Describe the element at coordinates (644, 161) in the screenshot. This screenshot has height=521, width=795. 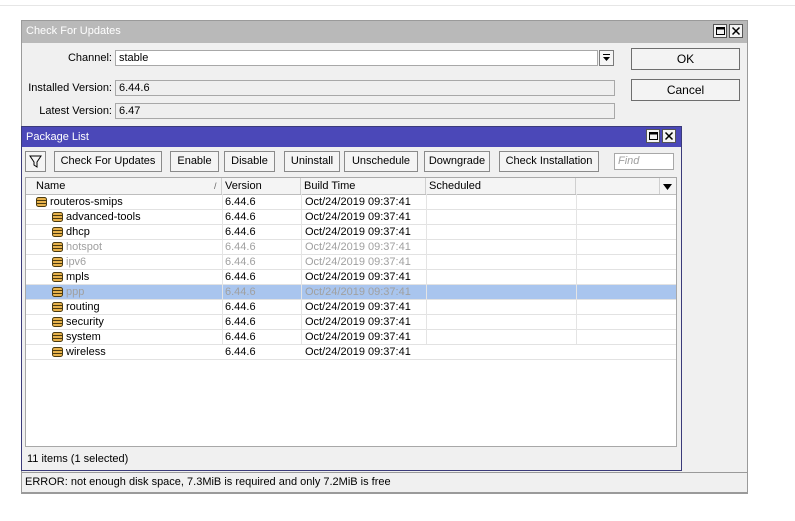
I see `find-input: Find` at that location.